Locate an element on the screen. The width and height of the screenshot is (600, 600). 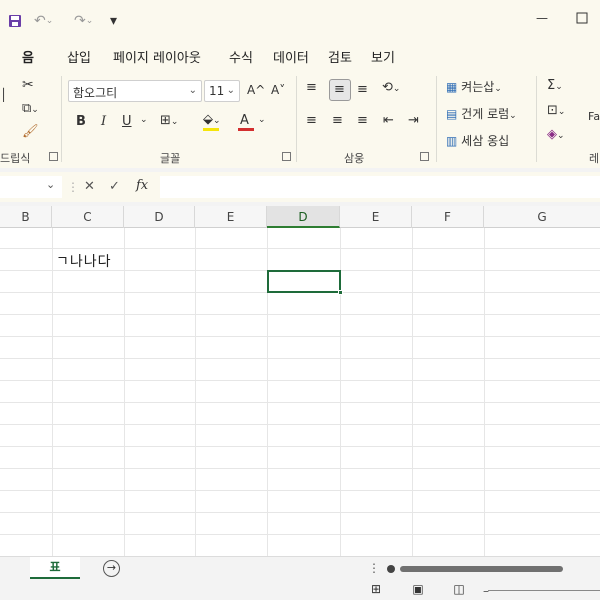
column-header: B is located at coordinates (26, 217).